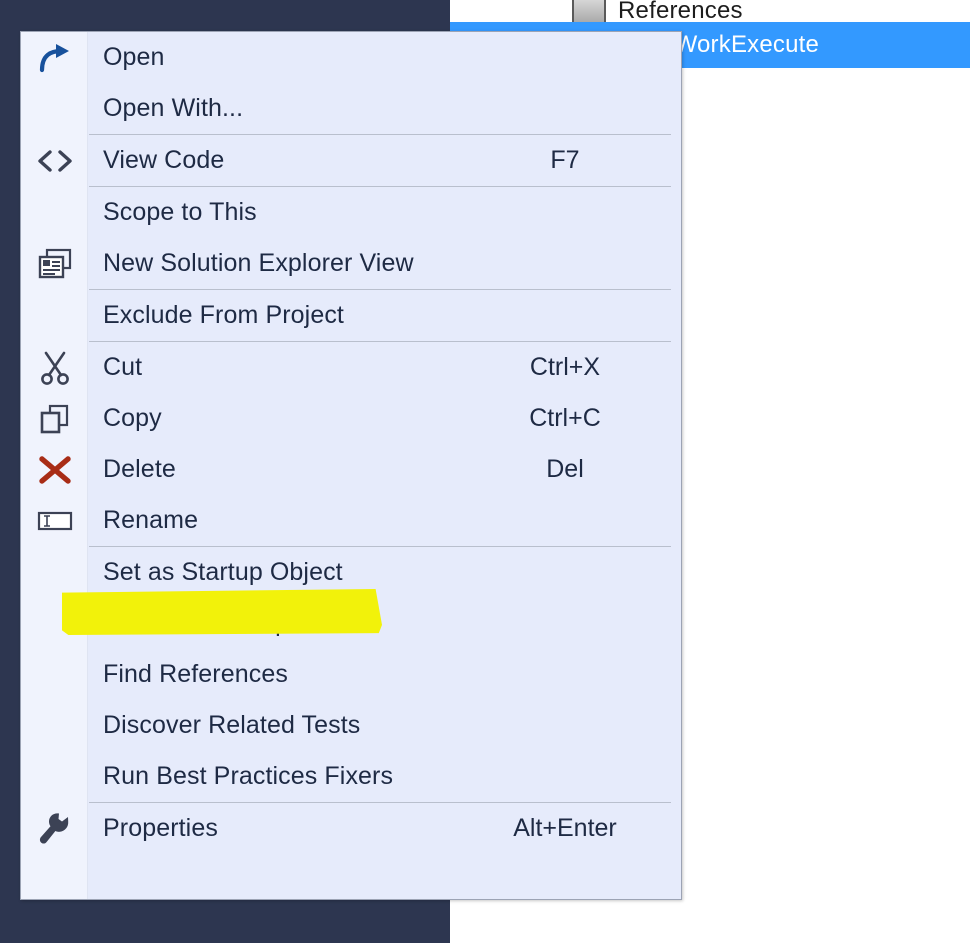 This screenshot has height=943, width=970. What do you see at coordinates (55, 161) in the screenshot?
I see `view-code-icon` at bounding box center [55, 161].